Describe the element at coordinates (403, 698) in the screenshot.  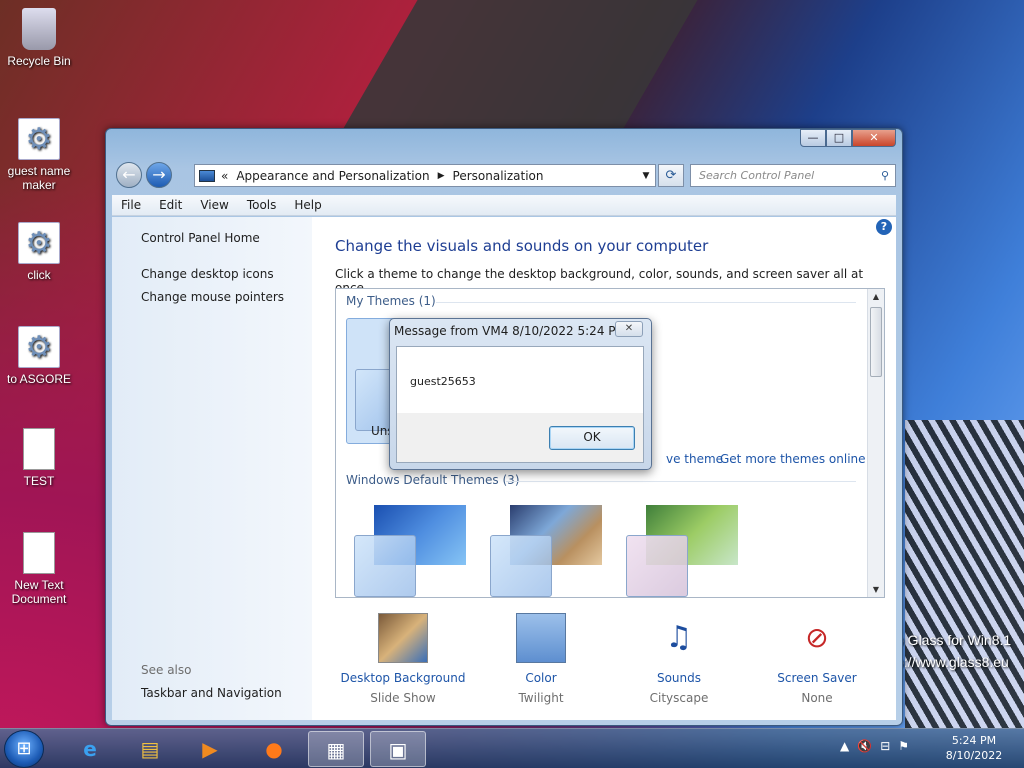
I see `desktop-background-value: Slide Show` at that location.